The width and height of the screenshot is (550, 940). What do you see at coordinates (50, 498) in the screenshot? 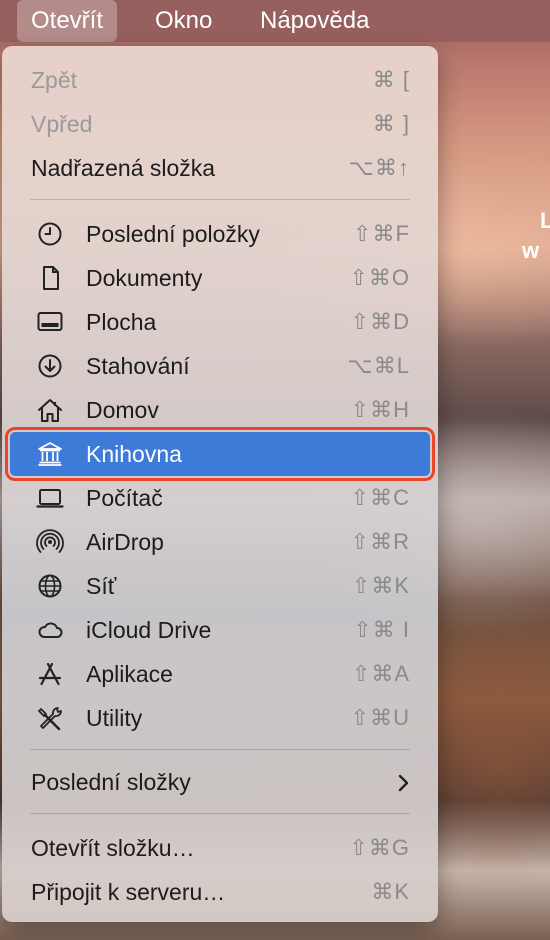
I see `computer-icon` at bounding box center [50, 498].